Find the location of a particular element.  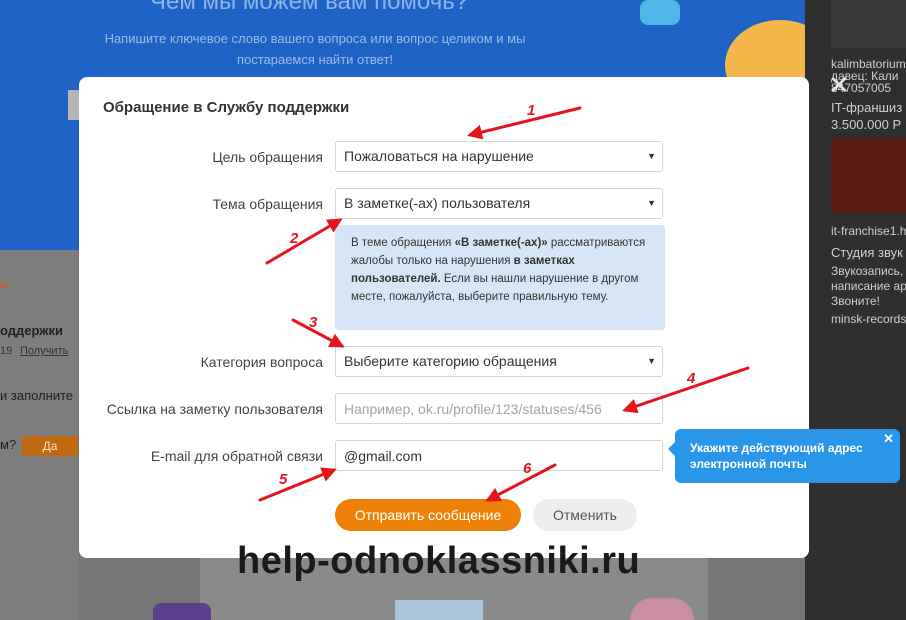

left-meta-a: 19 is located at coordinates (6, 351).